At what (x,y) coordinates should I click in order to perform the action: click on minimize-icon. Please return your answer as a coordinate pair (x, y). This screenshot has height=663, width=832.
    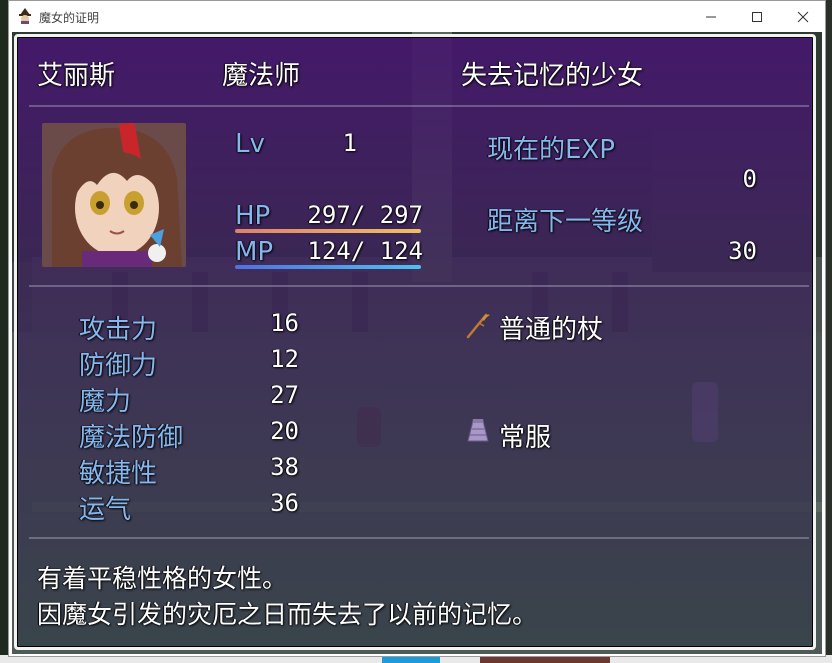
    Looking at the image, I should click on (711, 16).